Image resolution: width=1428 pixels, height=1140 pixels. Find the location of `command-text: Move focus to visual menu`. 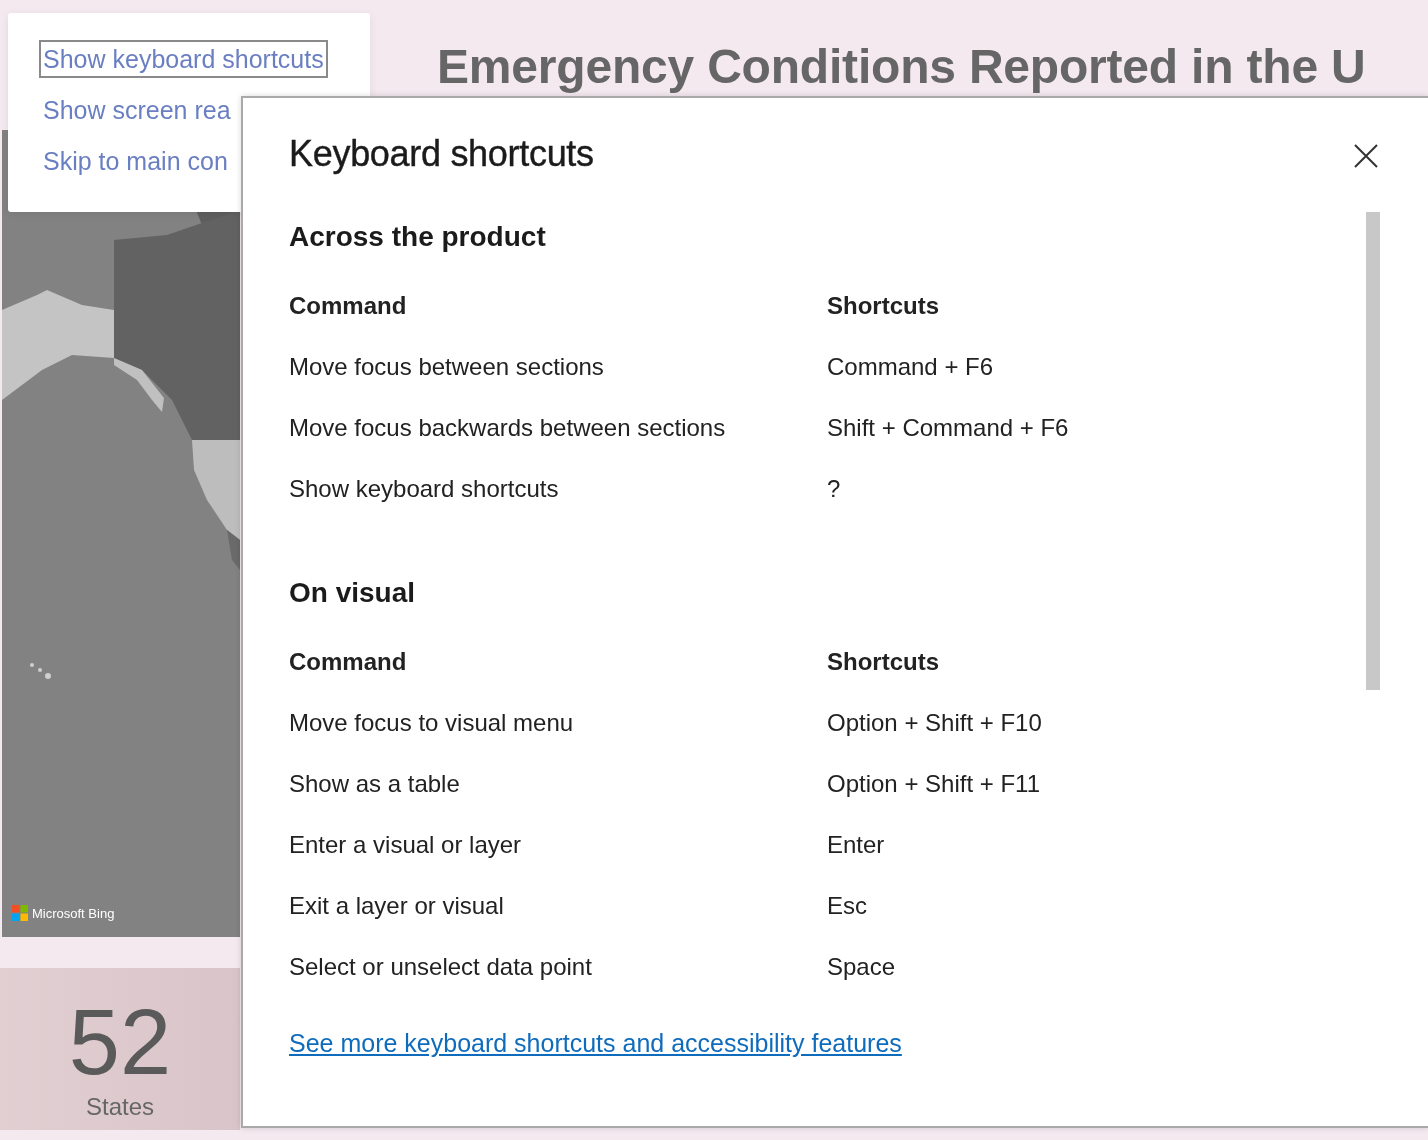

command-text: Move focus to visual menu is located at coordinates (431, 723).